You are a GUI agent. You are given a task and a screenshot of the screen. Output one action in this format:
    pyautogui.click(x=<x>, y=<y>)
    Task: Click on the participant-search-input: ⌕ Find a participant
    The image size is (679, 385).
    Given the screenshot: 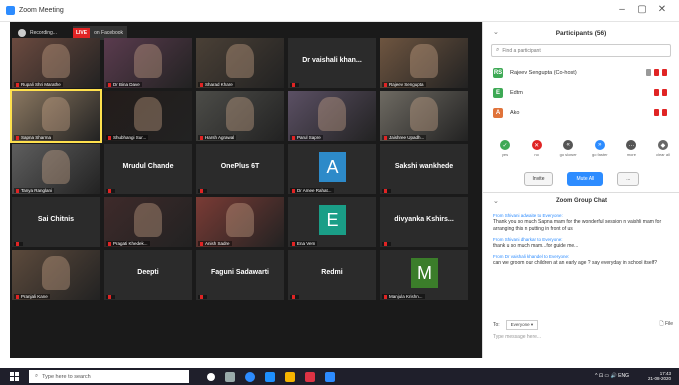 What is the action you would take?
    pyautogui.click(x=581, y=50)
    